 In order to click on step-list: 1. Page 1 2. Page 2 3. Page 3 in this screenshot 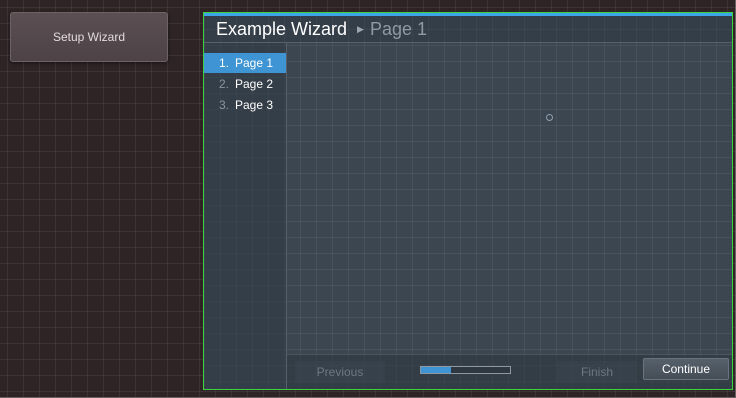, I will do `click(245, 216)`.